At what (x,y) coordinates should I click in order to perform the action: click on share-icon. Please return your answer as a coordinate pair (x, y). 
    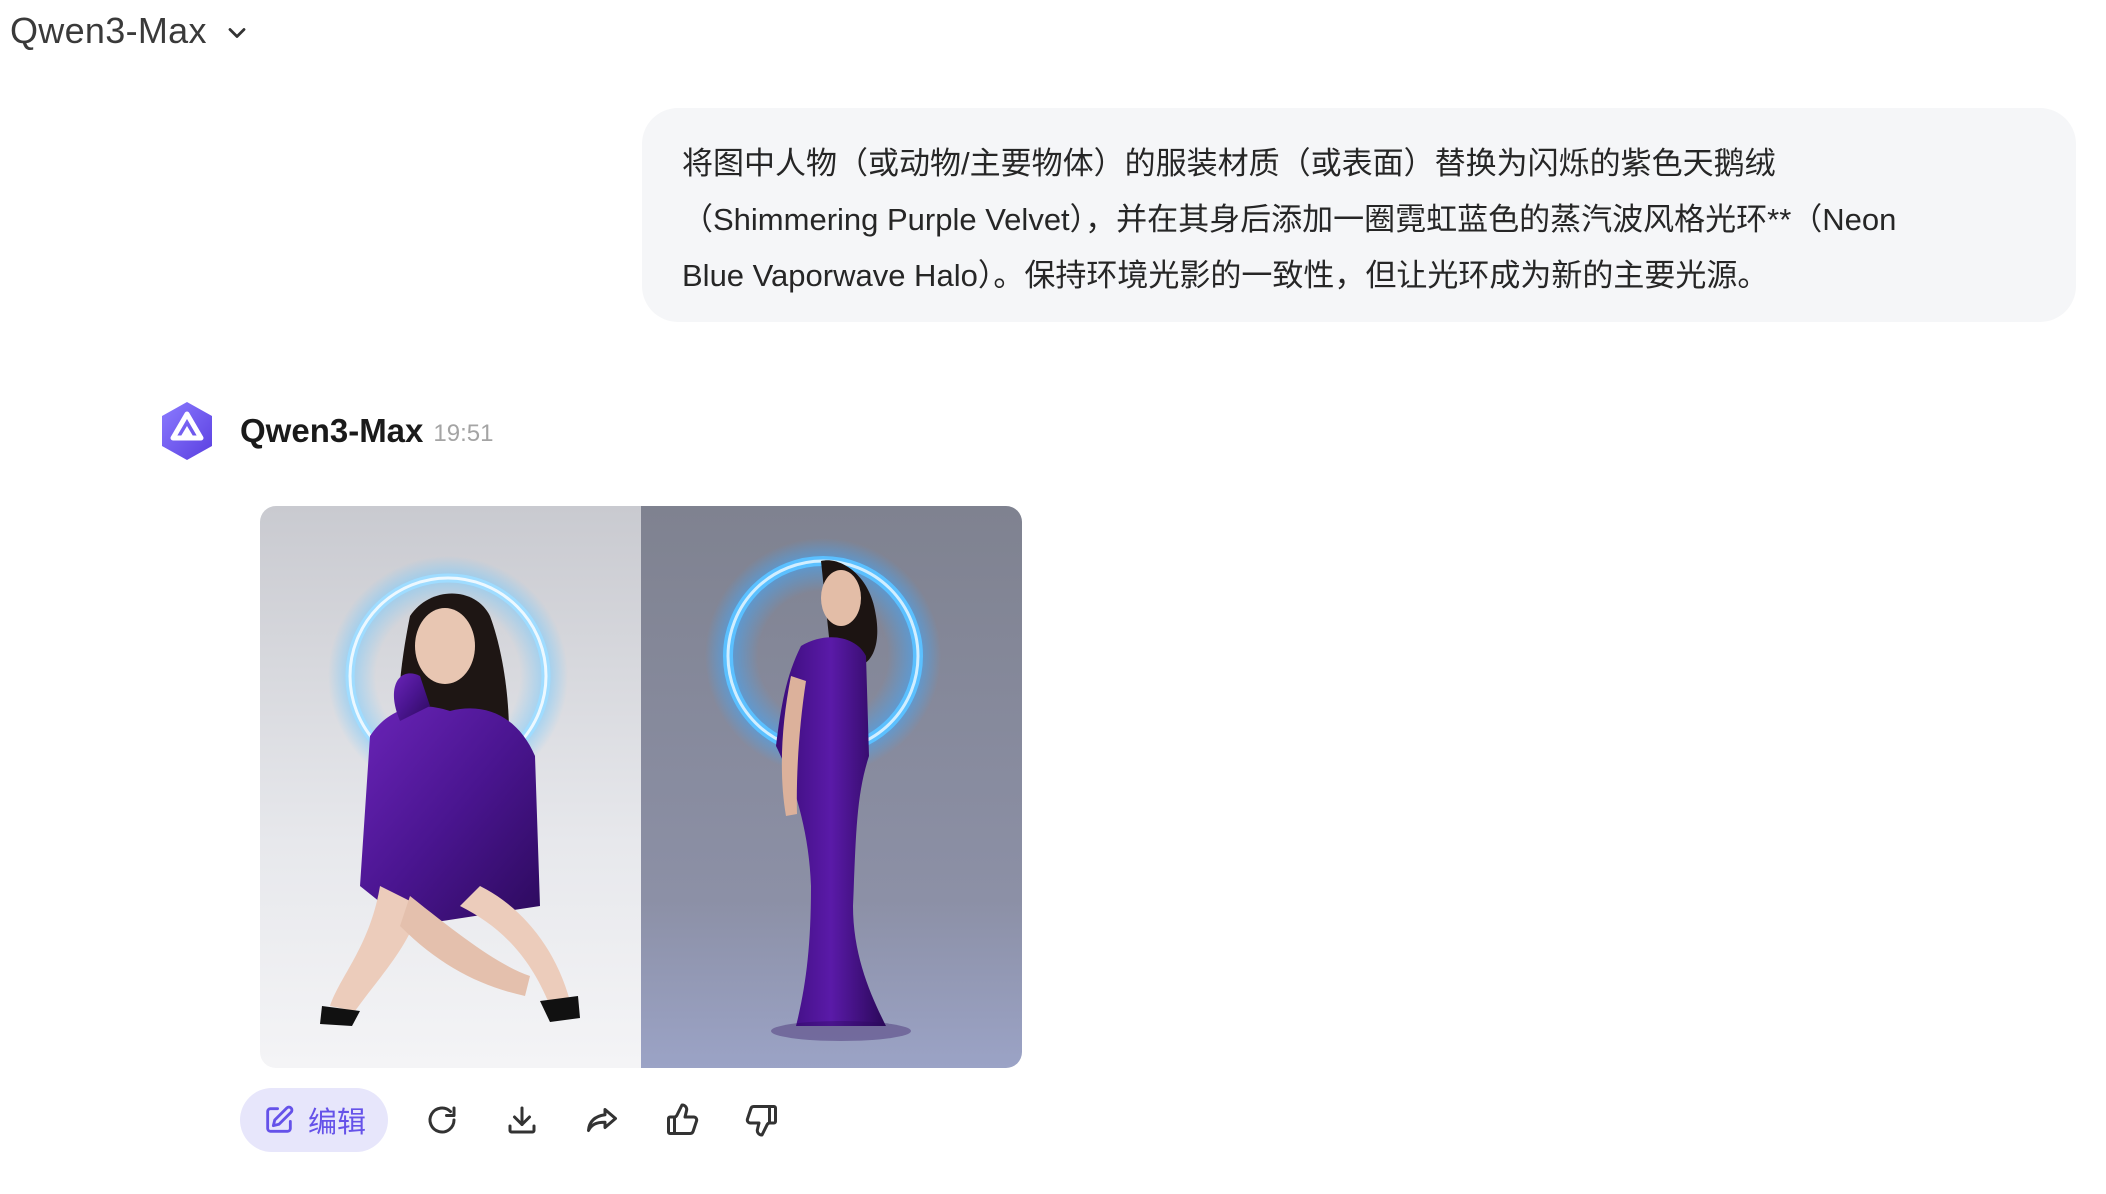
    Looking at the image, I should click on (602, 1120).